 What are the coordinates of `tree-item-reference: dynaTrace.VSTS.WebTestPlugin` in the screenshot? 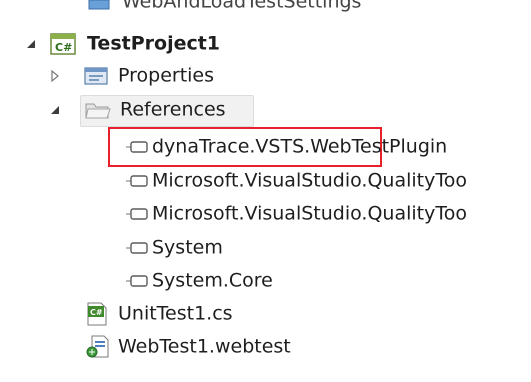 It's located at (265, 147).